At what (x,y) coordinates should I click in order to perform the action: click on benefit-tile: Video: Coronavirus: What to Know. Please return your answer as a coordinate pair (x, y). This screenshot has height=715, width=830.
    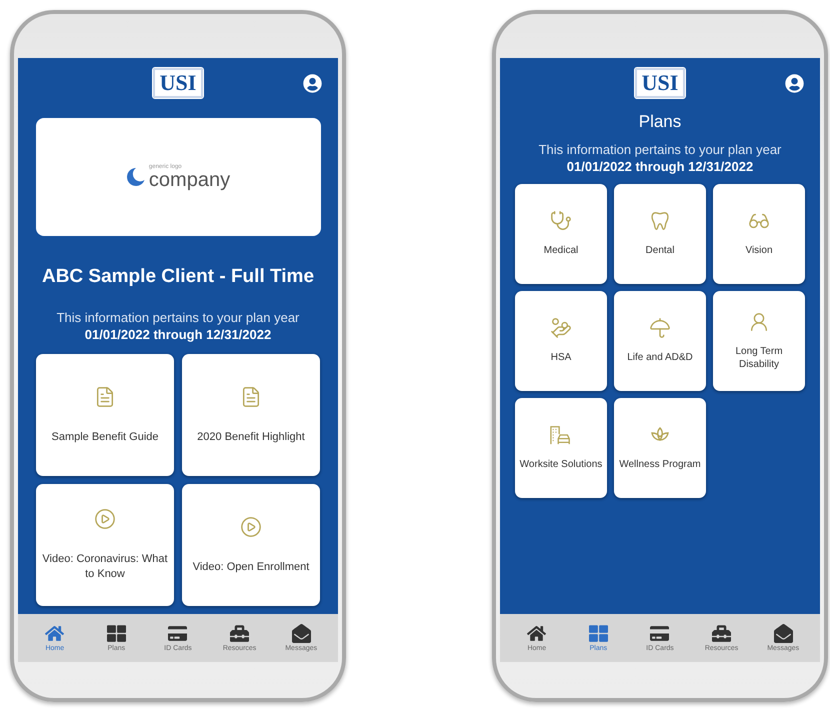
    Looking at the image, I should click on (105, 545).